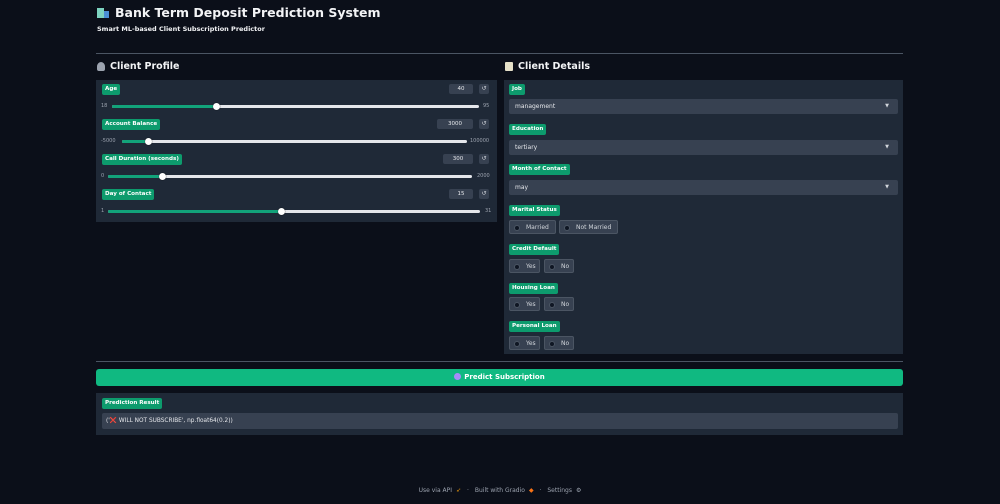  What do you see at coordinates (483, 176) in the screenshot?
I see `call-duration-max-label: 2000` at bounding box center [483, 176].